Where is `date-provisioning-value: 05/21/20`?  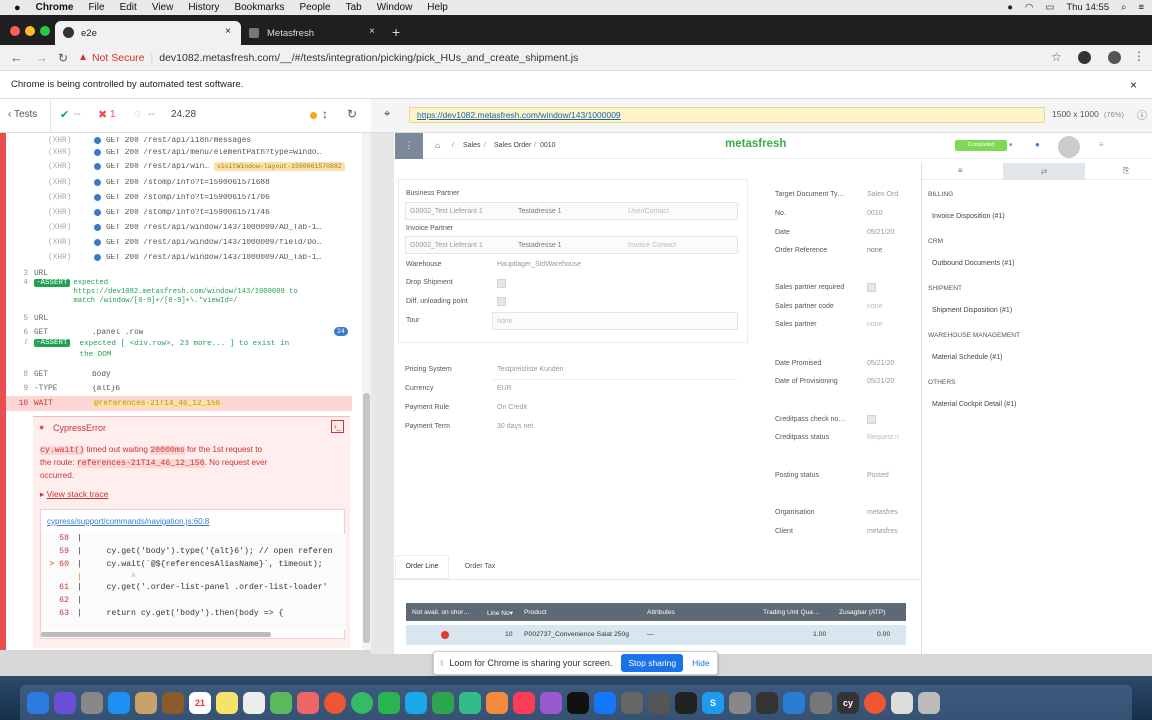 date-provisioning-value: 05/21/20 is located at coordinates (880, 381).